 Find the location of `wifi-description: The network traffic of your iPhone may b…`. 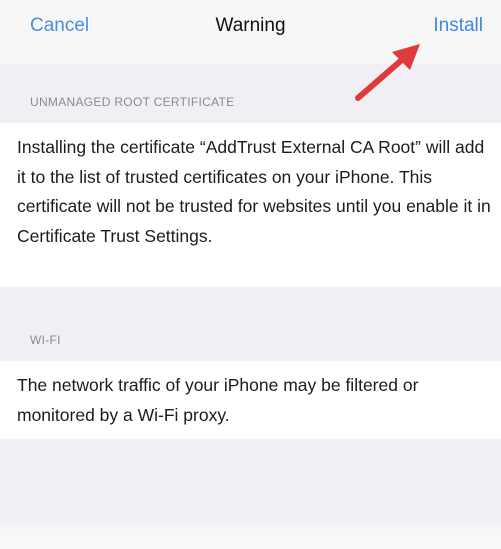

wifi-description: The network traffic of your iPhone may b… is located at coordinates (218, 400).